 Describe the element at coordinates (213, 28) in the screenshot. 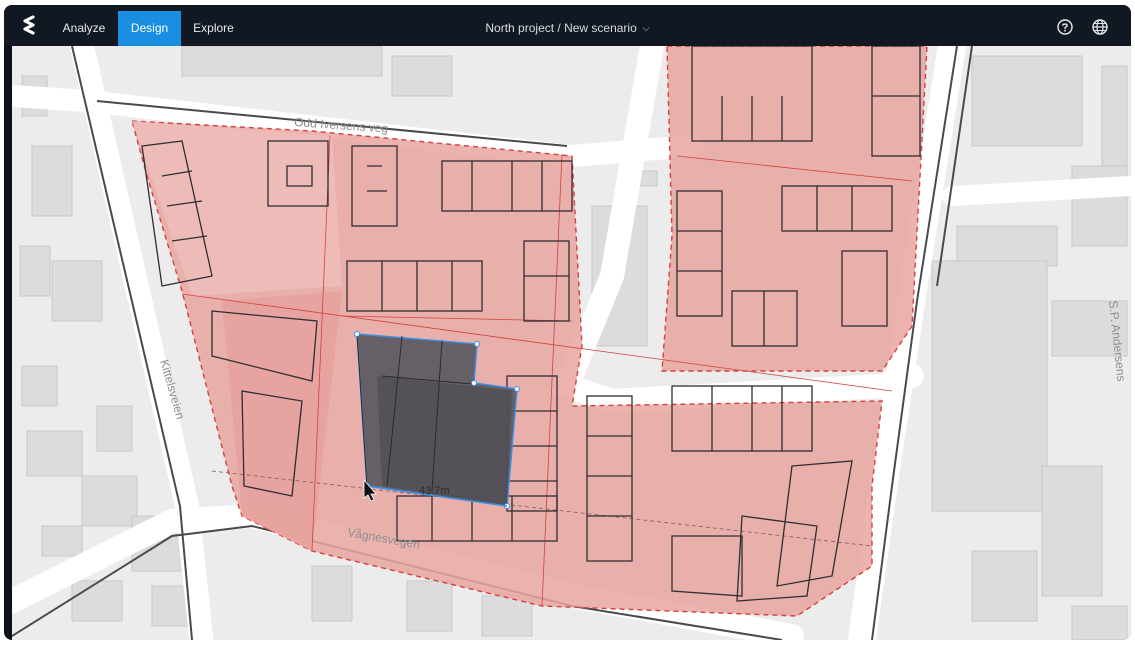

I see `tab-explore: Explore` at that location.